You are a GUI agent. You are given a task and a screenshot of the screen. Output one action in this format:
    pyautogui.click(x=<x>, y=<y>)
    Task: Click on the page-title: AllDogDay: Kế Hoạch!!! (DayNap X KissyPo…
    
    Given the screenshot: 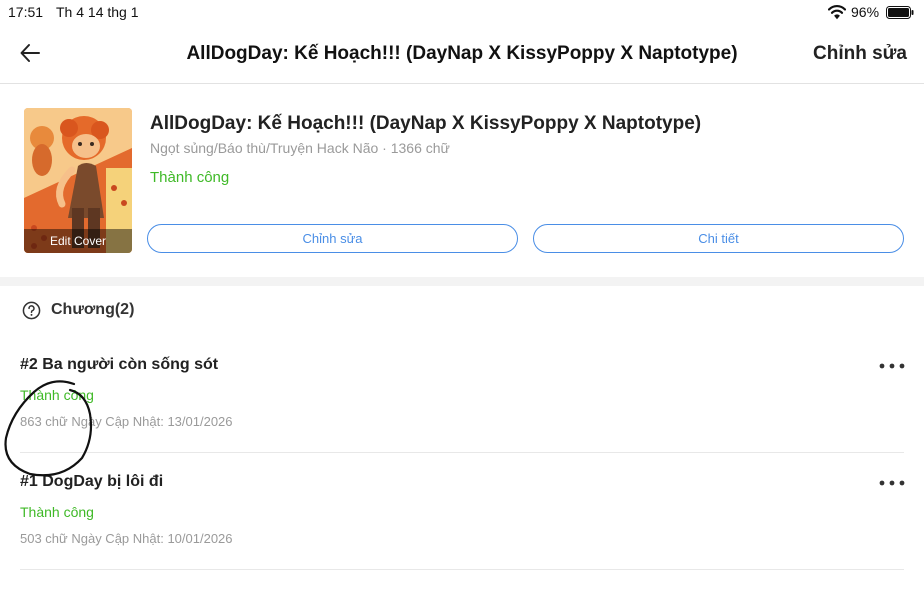 What is the action you would take?
    pyautogui.click(x=462, y=53)
    